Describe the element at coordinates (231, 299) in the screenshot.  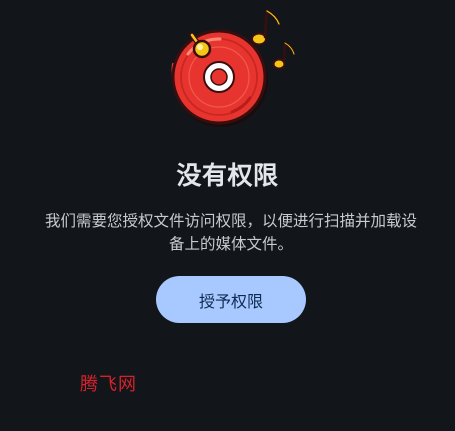
I see `grant-permission-button: 授予权限` at that location.